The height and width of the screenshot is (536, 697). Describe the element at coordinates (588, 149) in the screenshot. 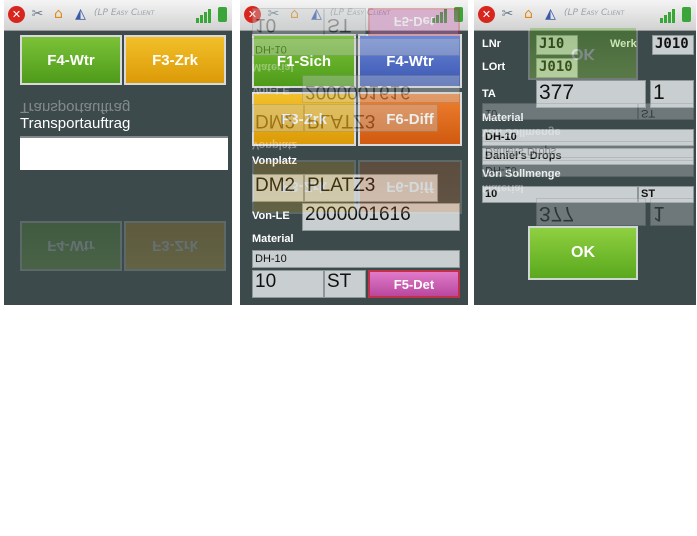

I see `reflection-field: Daniel's Drops` at that location.